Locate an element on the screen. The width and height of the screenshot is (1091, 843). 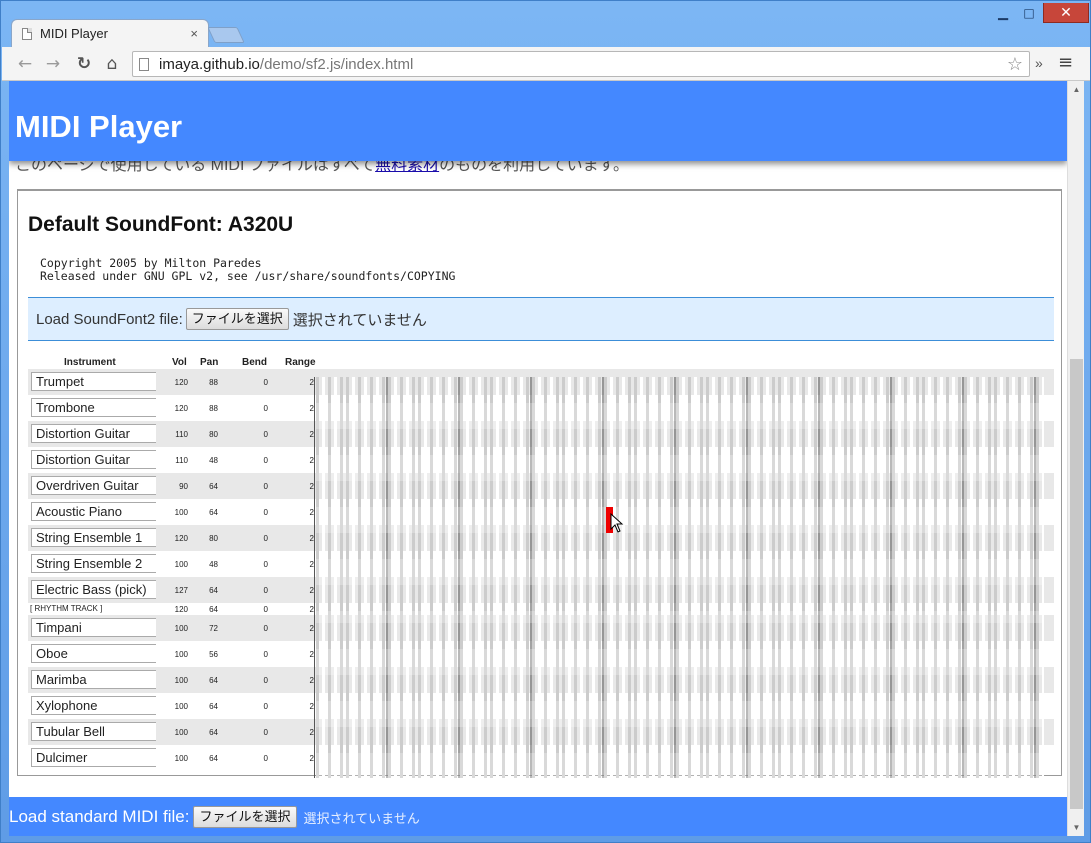
page-header: MIDI Player is located at coordinates (538, 121).